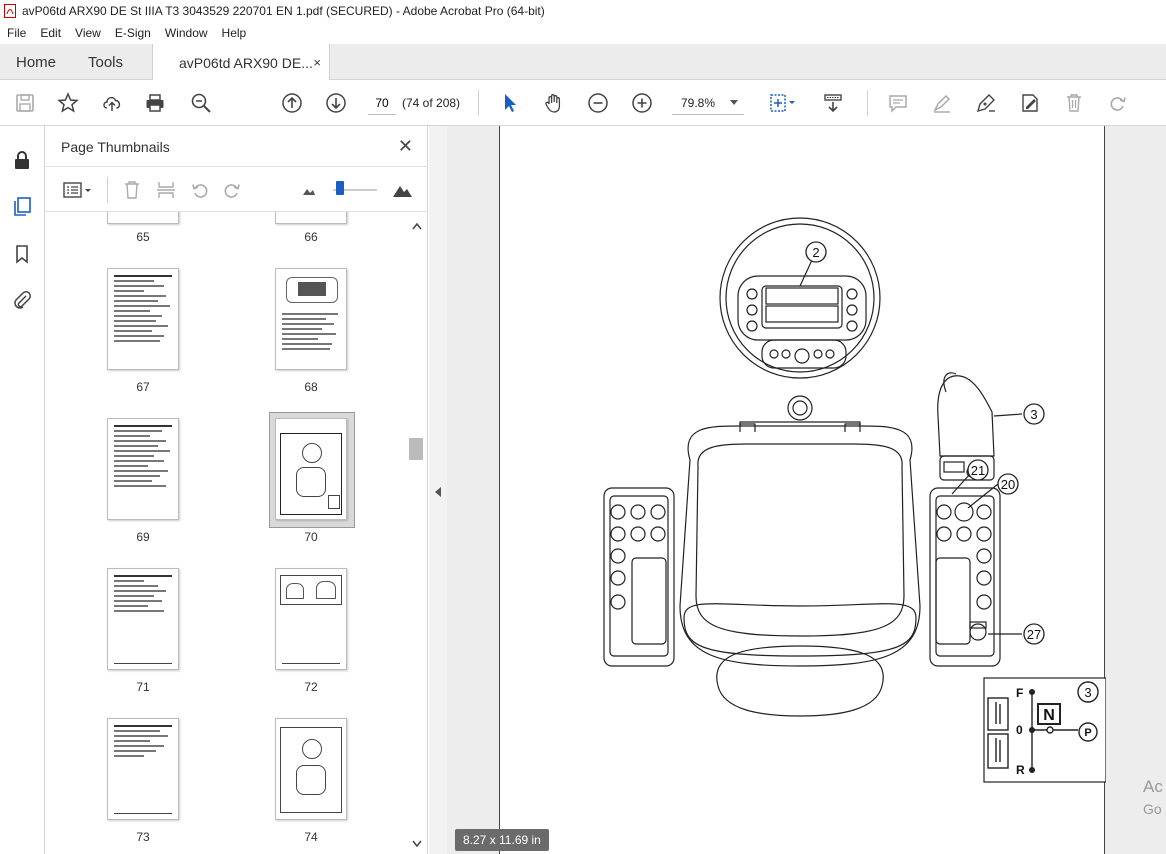 The width and height of the screenshot is (1166, 854). What do you see at coordinates (292, 103) in the screenshot?
I see `previous-page-icon` at bounding box center [292, 103].